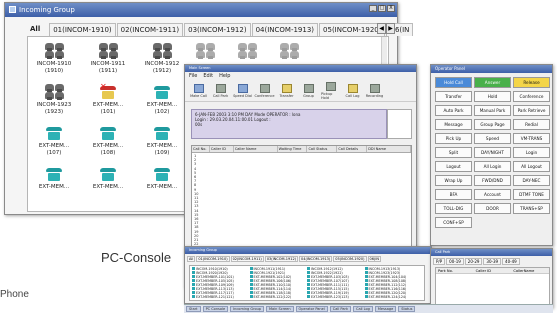 The image size is (557, 318). I want to click on station-tile: INCOM-1911 (1911), so click(108, 59).